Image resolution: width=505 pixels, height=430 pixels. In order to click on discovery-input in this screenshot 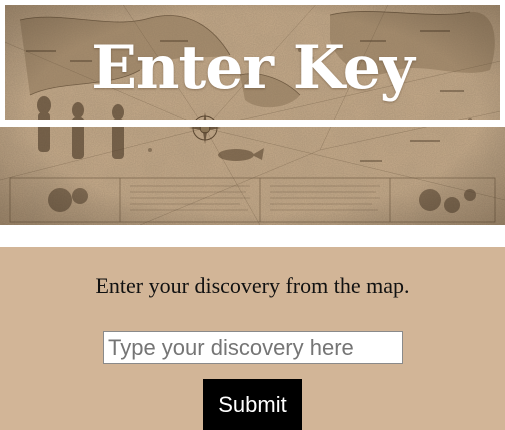, I will do `click(253, 347)`.